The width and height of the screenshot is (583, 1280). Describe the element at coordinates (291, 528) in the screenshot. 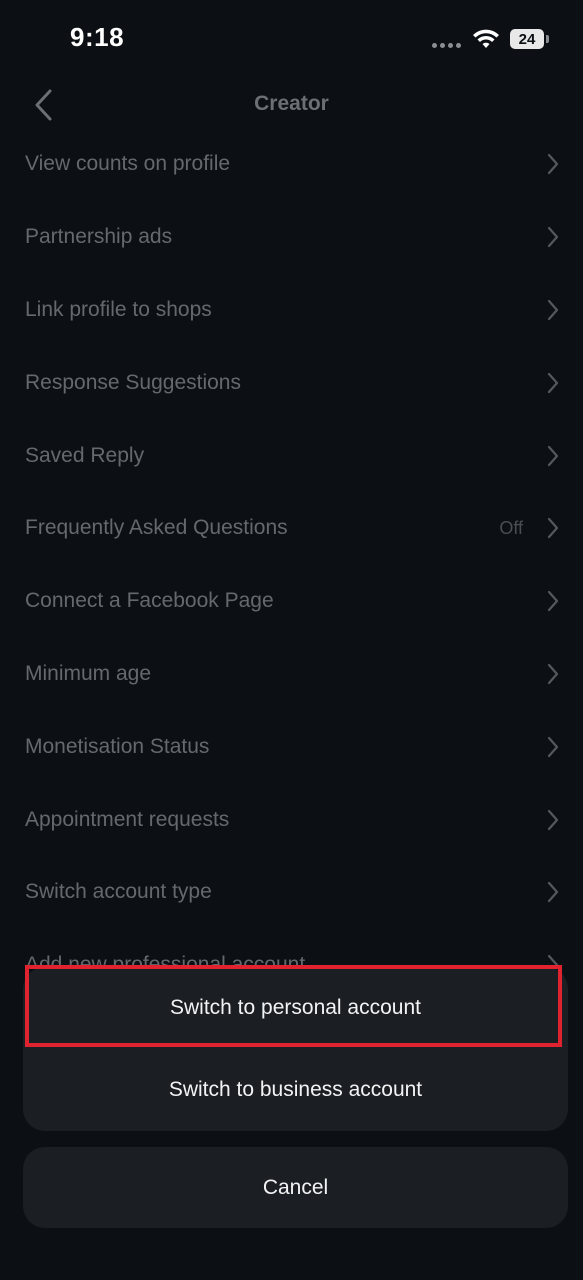

I see `settings-row-faq: Frequently Asked Questions Off` at that location.